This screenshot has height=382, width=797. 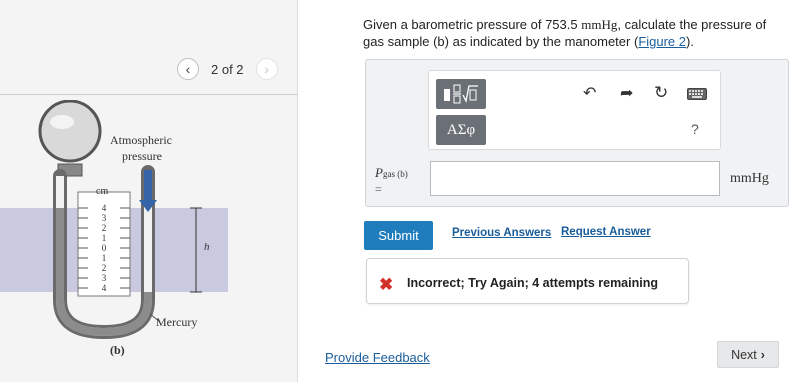 What do you see at coordinates (70, 131) in the screenshot?
I see `gas-bulb` at bounding box center [70, 131].